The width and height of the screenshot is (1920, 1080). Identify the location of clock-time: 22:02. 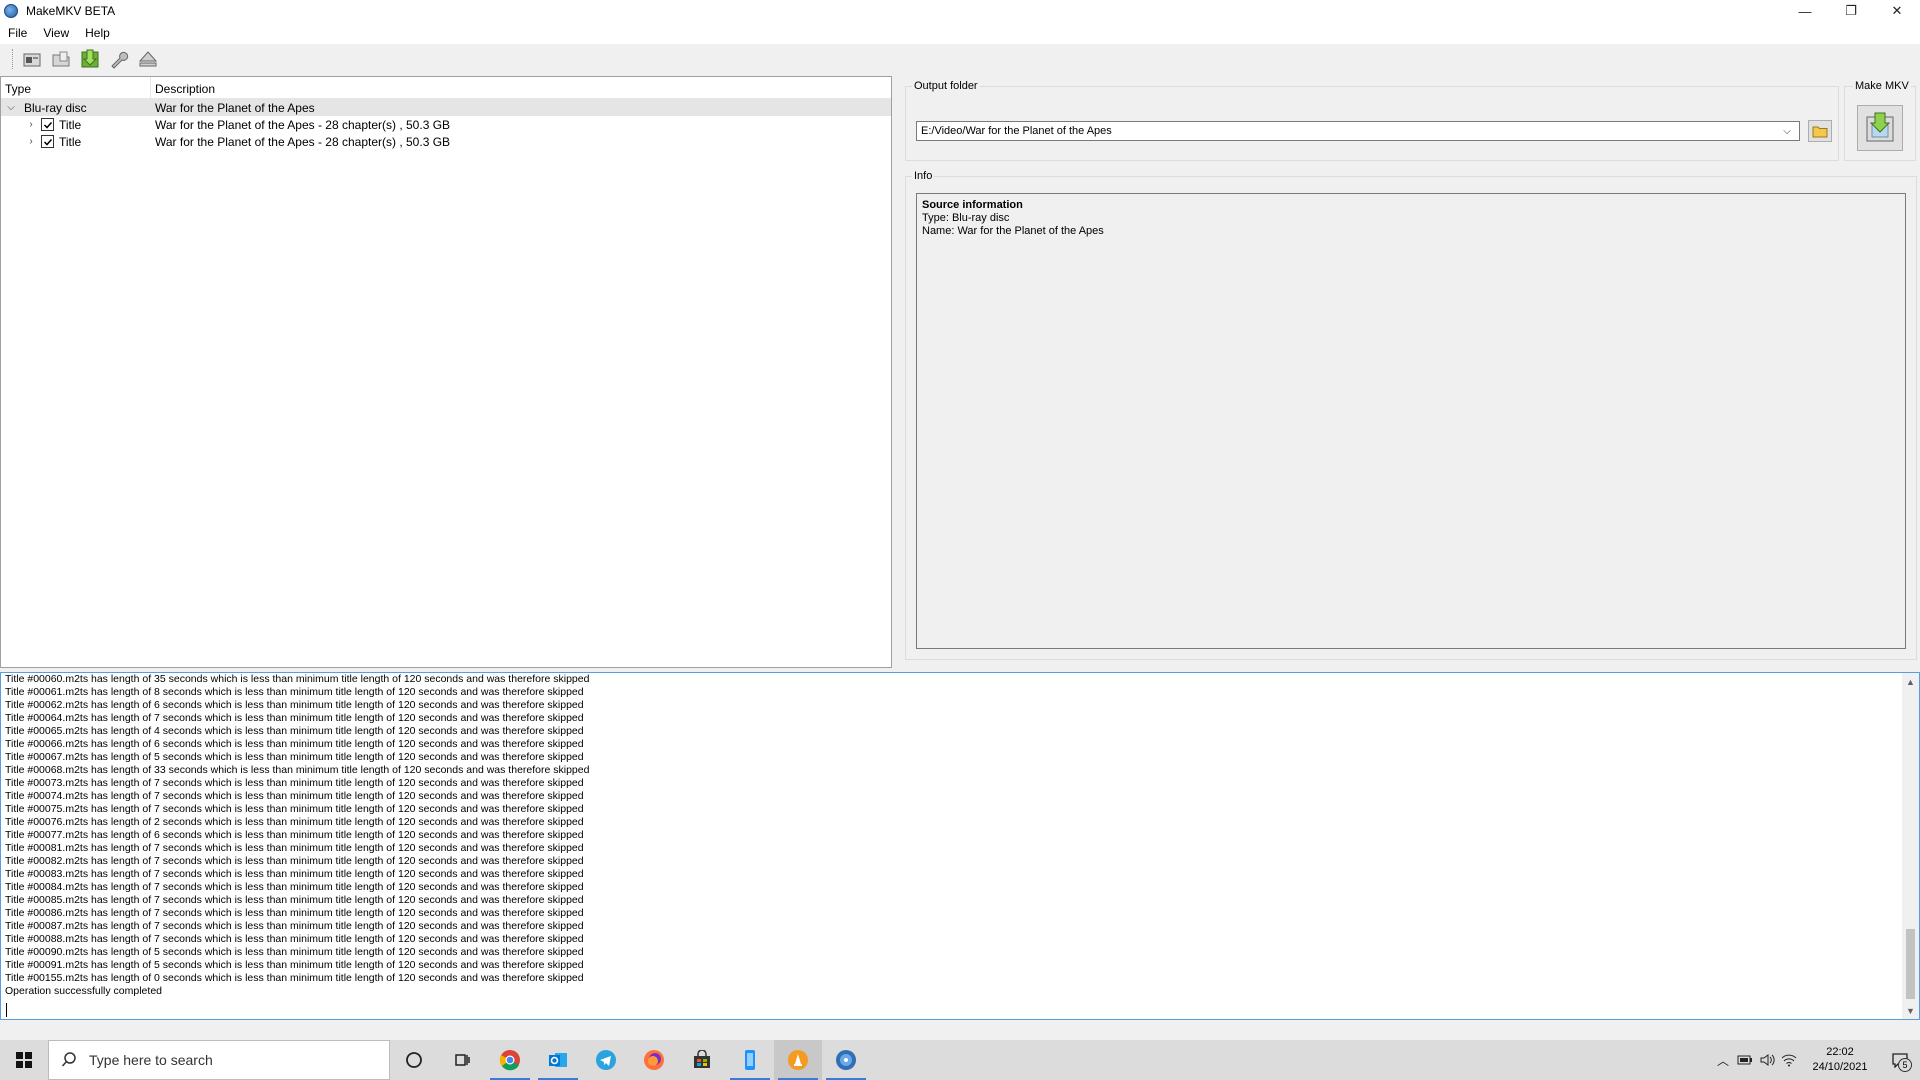
(1840, 1052).